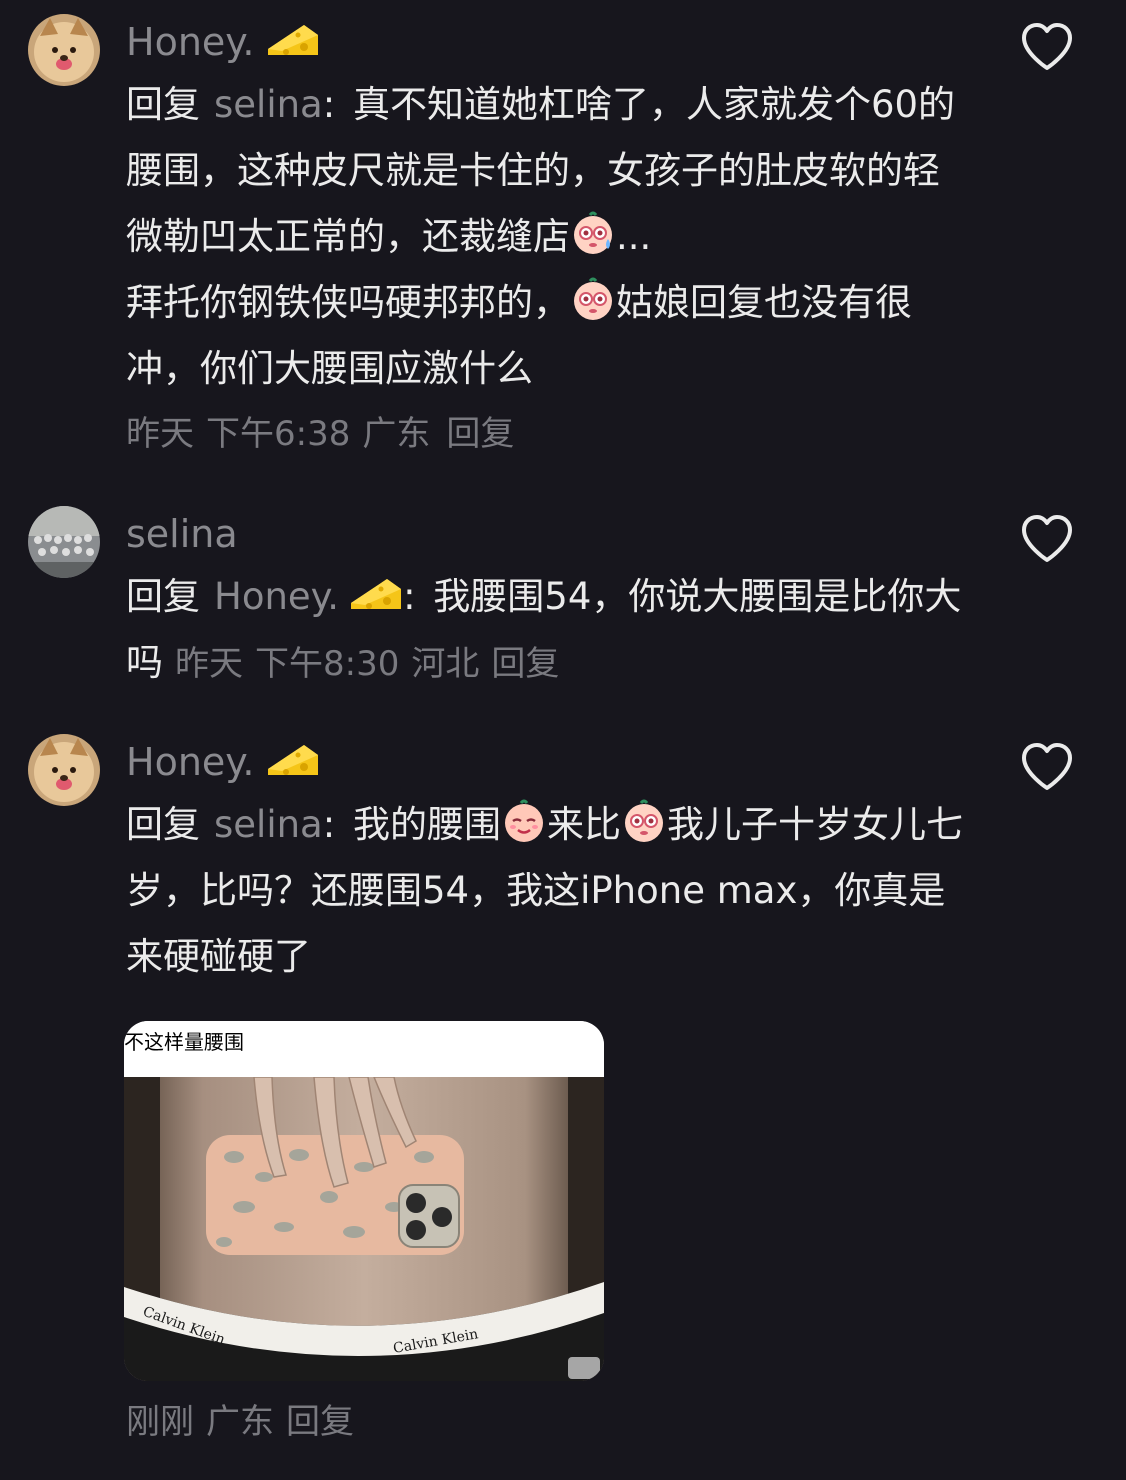  I want to click on comment-meta: 昨天 下午6:38 广东 回复, so click(546, 434).